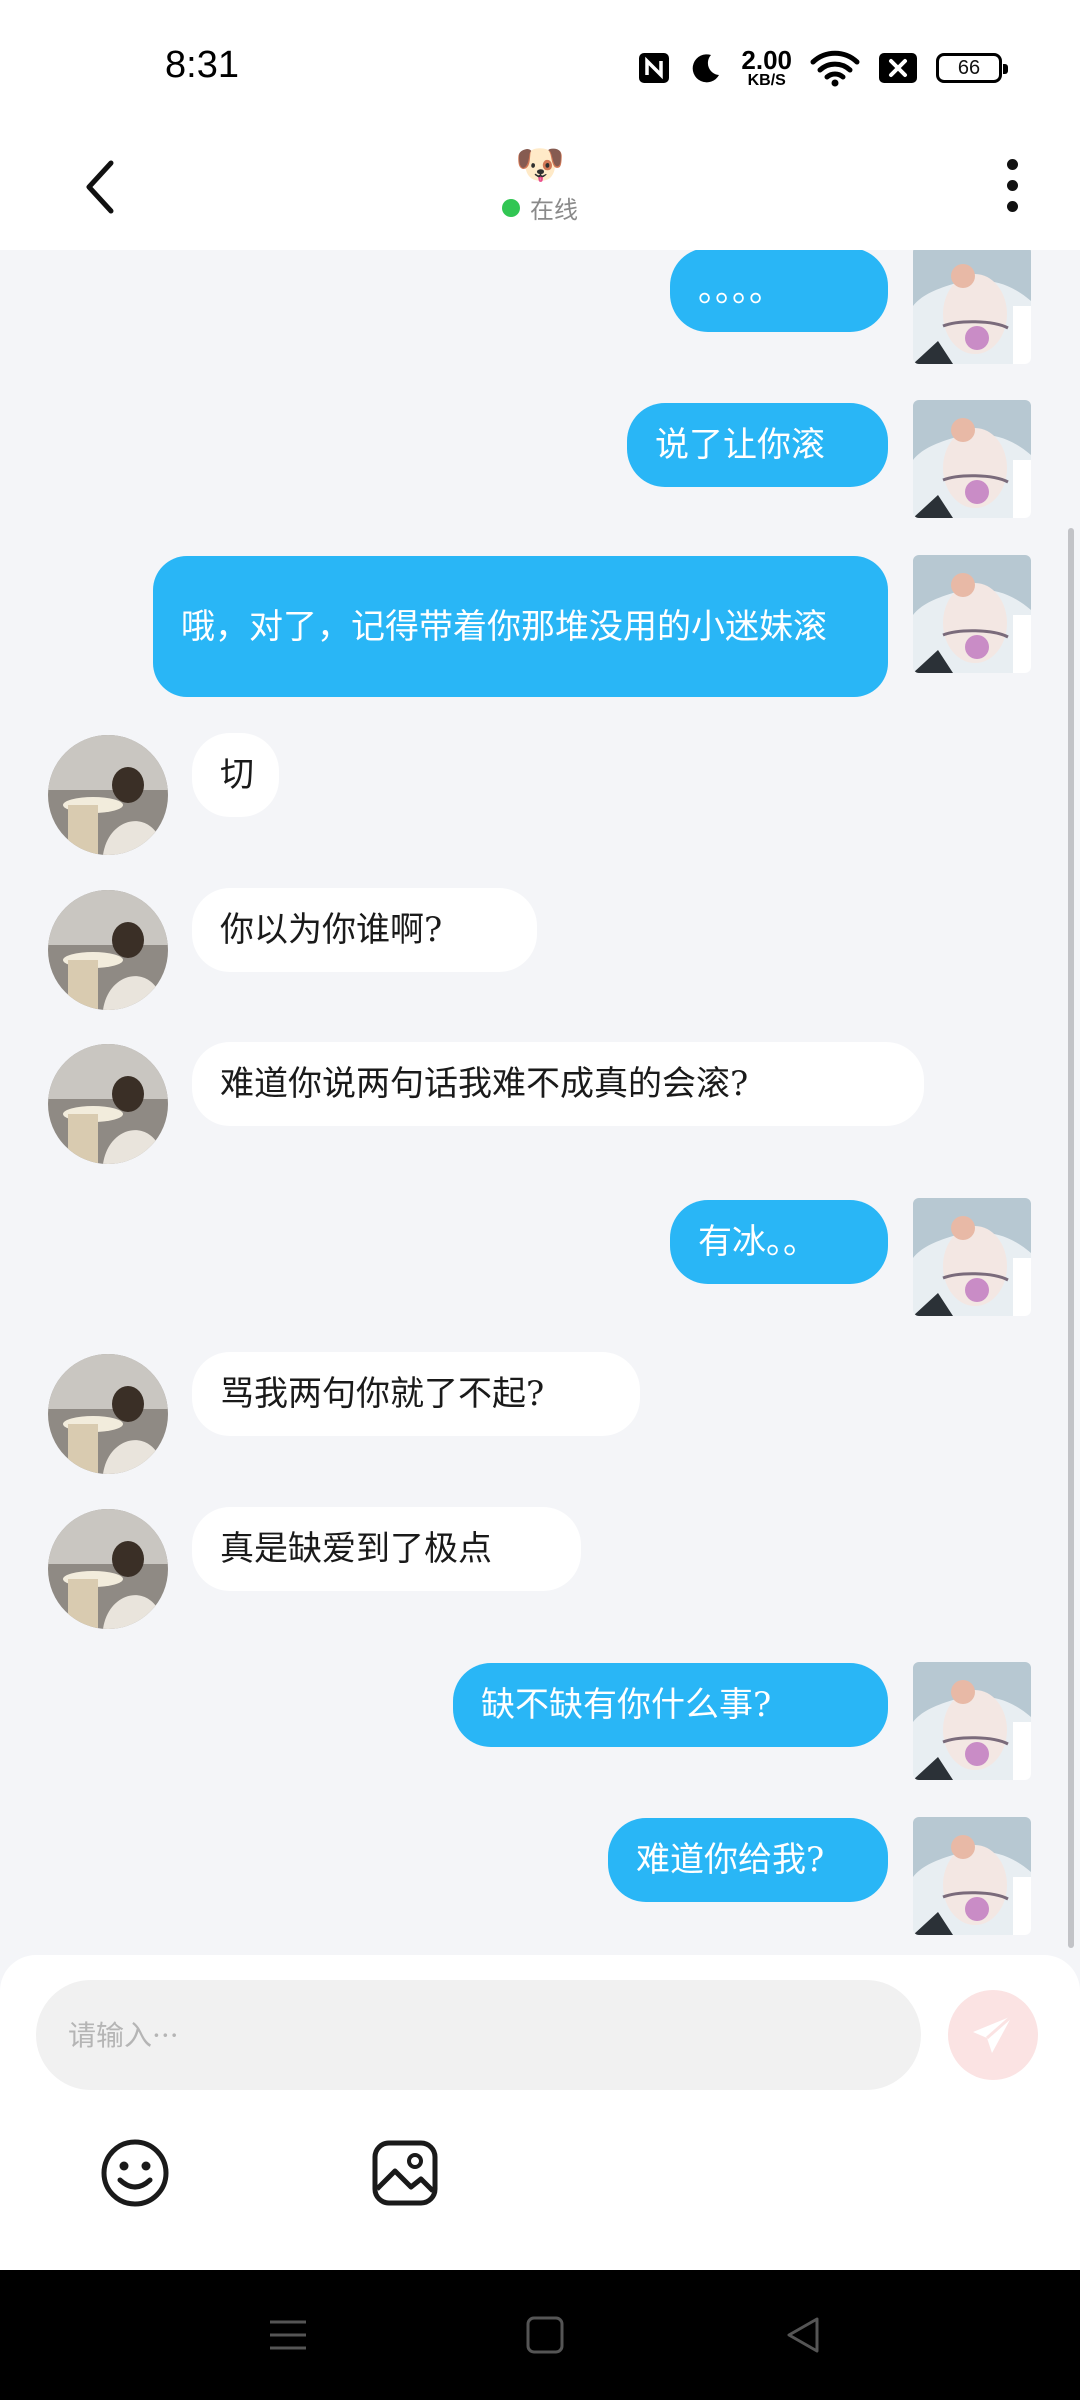  I want to click on online-status: 在线, so click(540, 207).